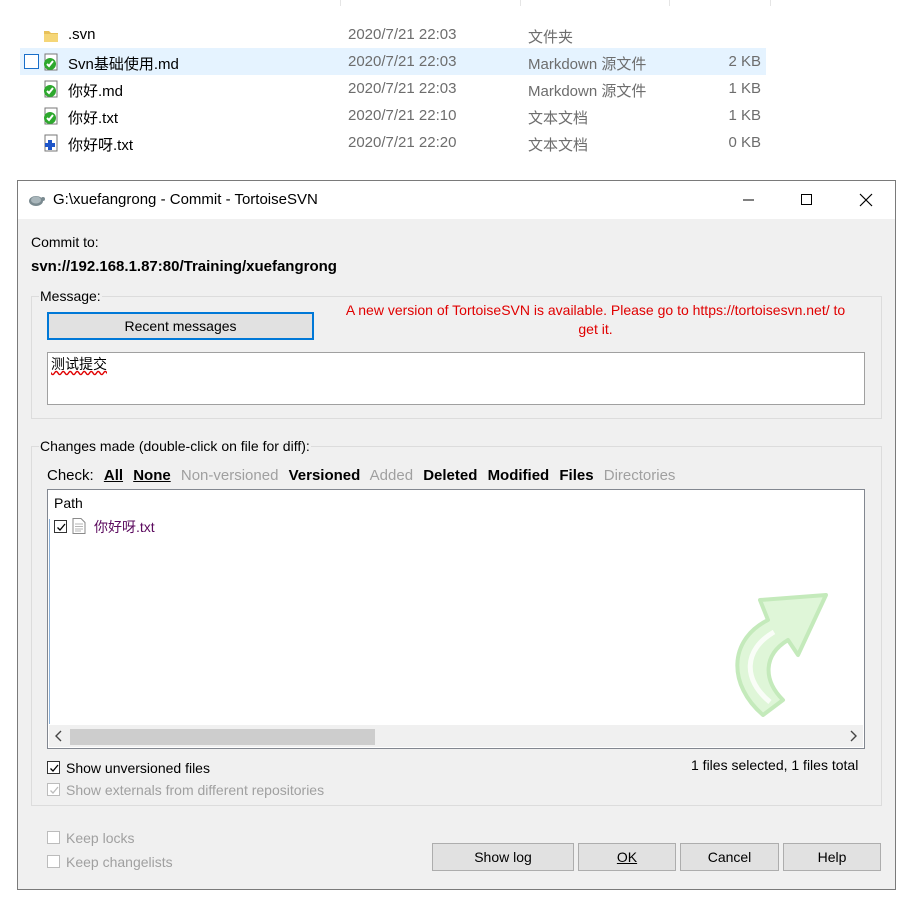 This screenshot has width=909, height=897. What do you see at coordinates (59, 738) in the screenshot?
I see `scroll-left-icon` at bounding box center [59, 738].